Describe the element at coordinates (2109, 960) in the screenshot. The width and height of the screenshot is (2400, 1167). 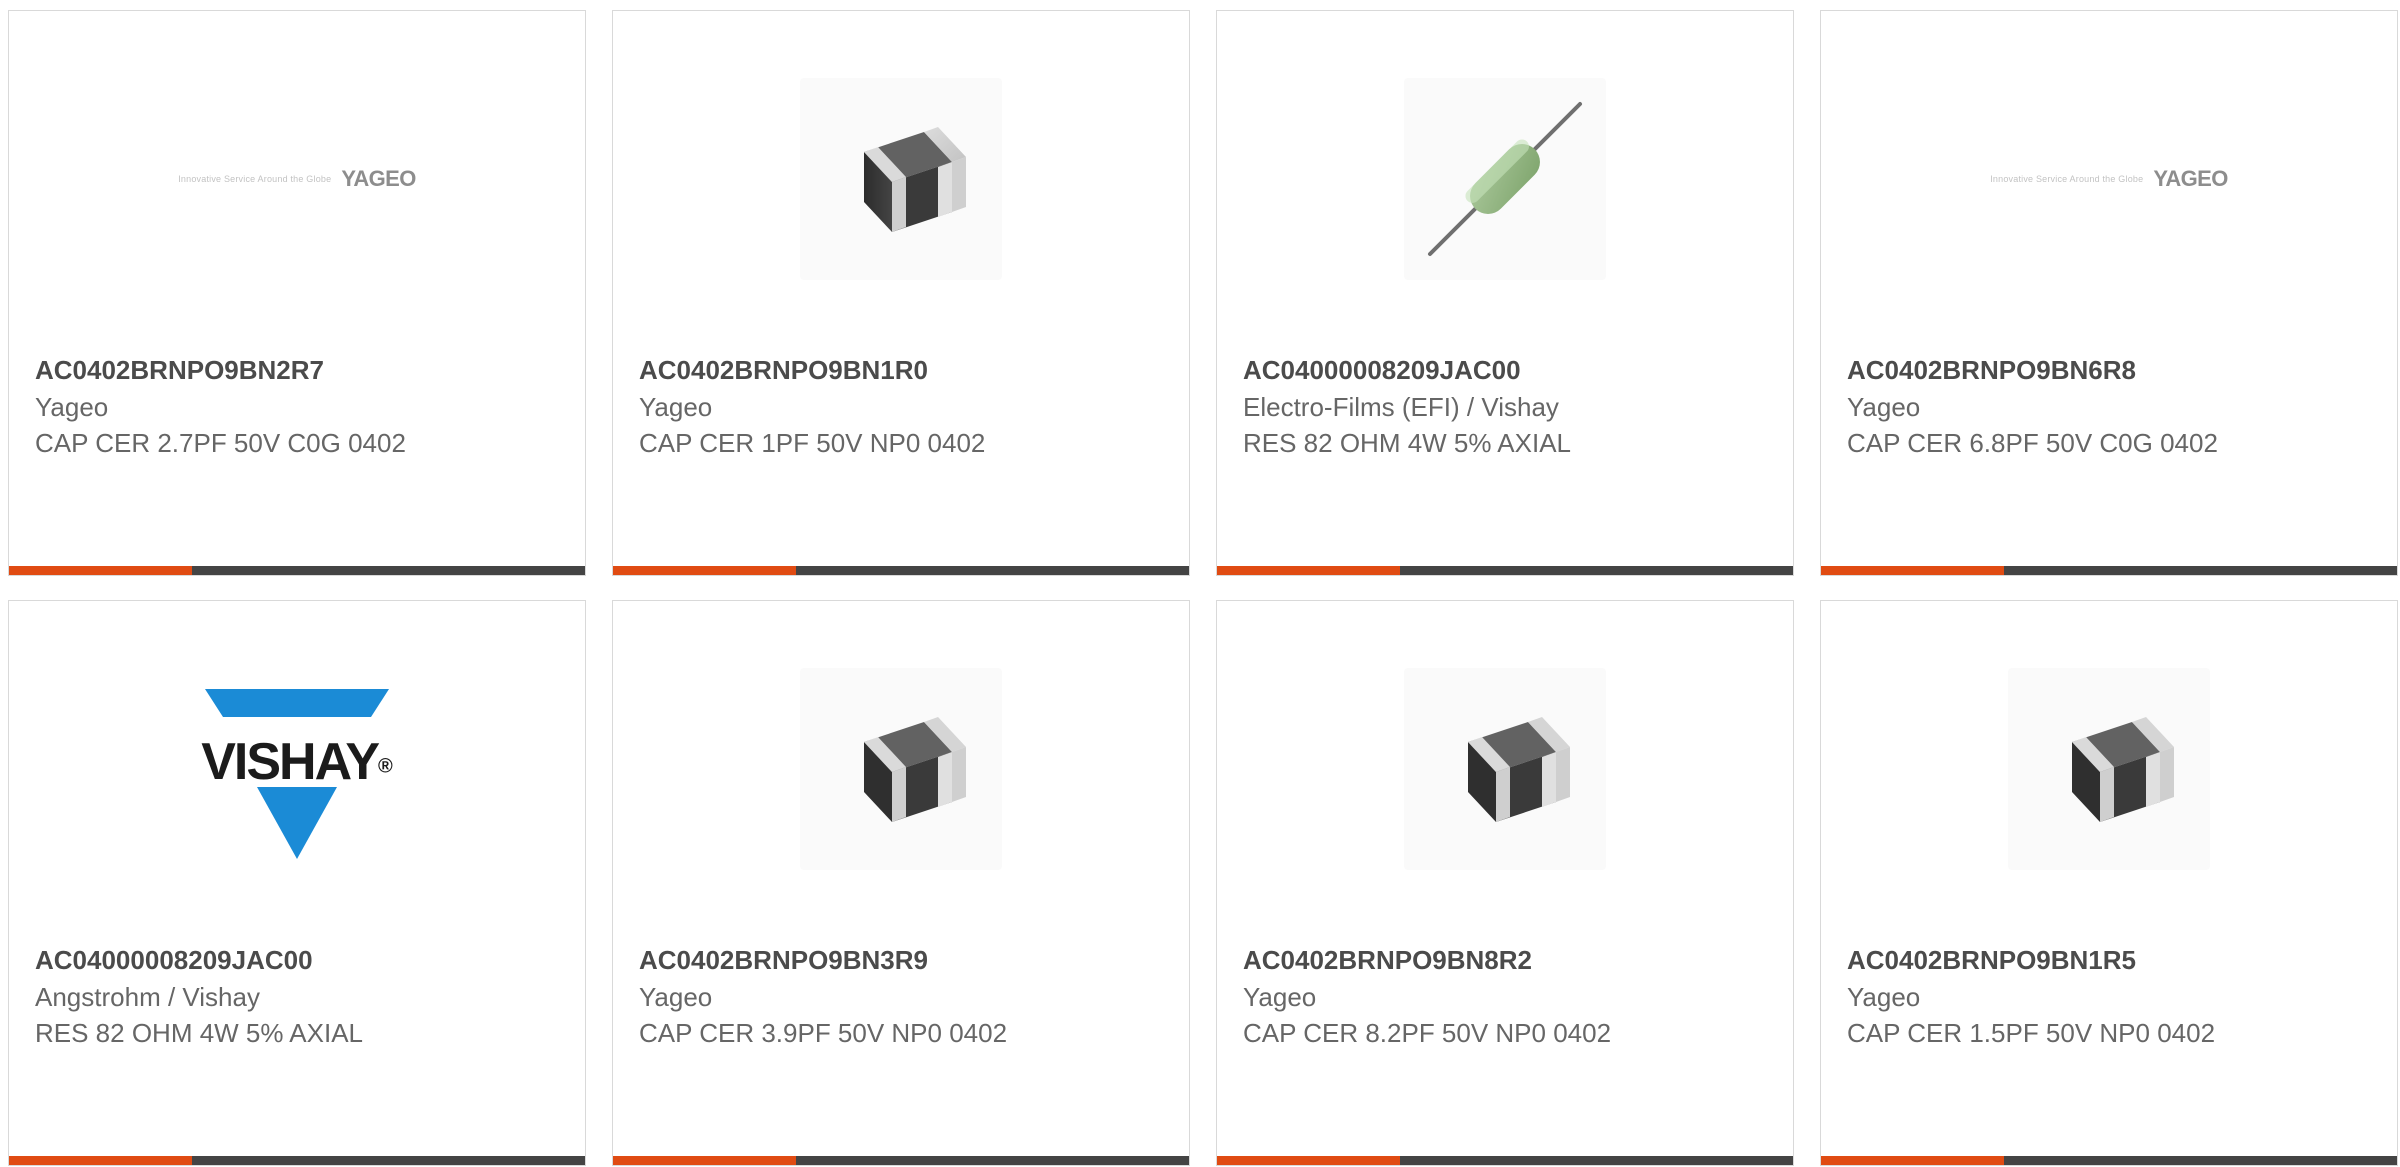
I see `part-number: AC0402BRNPO9BN1R5` at that location.